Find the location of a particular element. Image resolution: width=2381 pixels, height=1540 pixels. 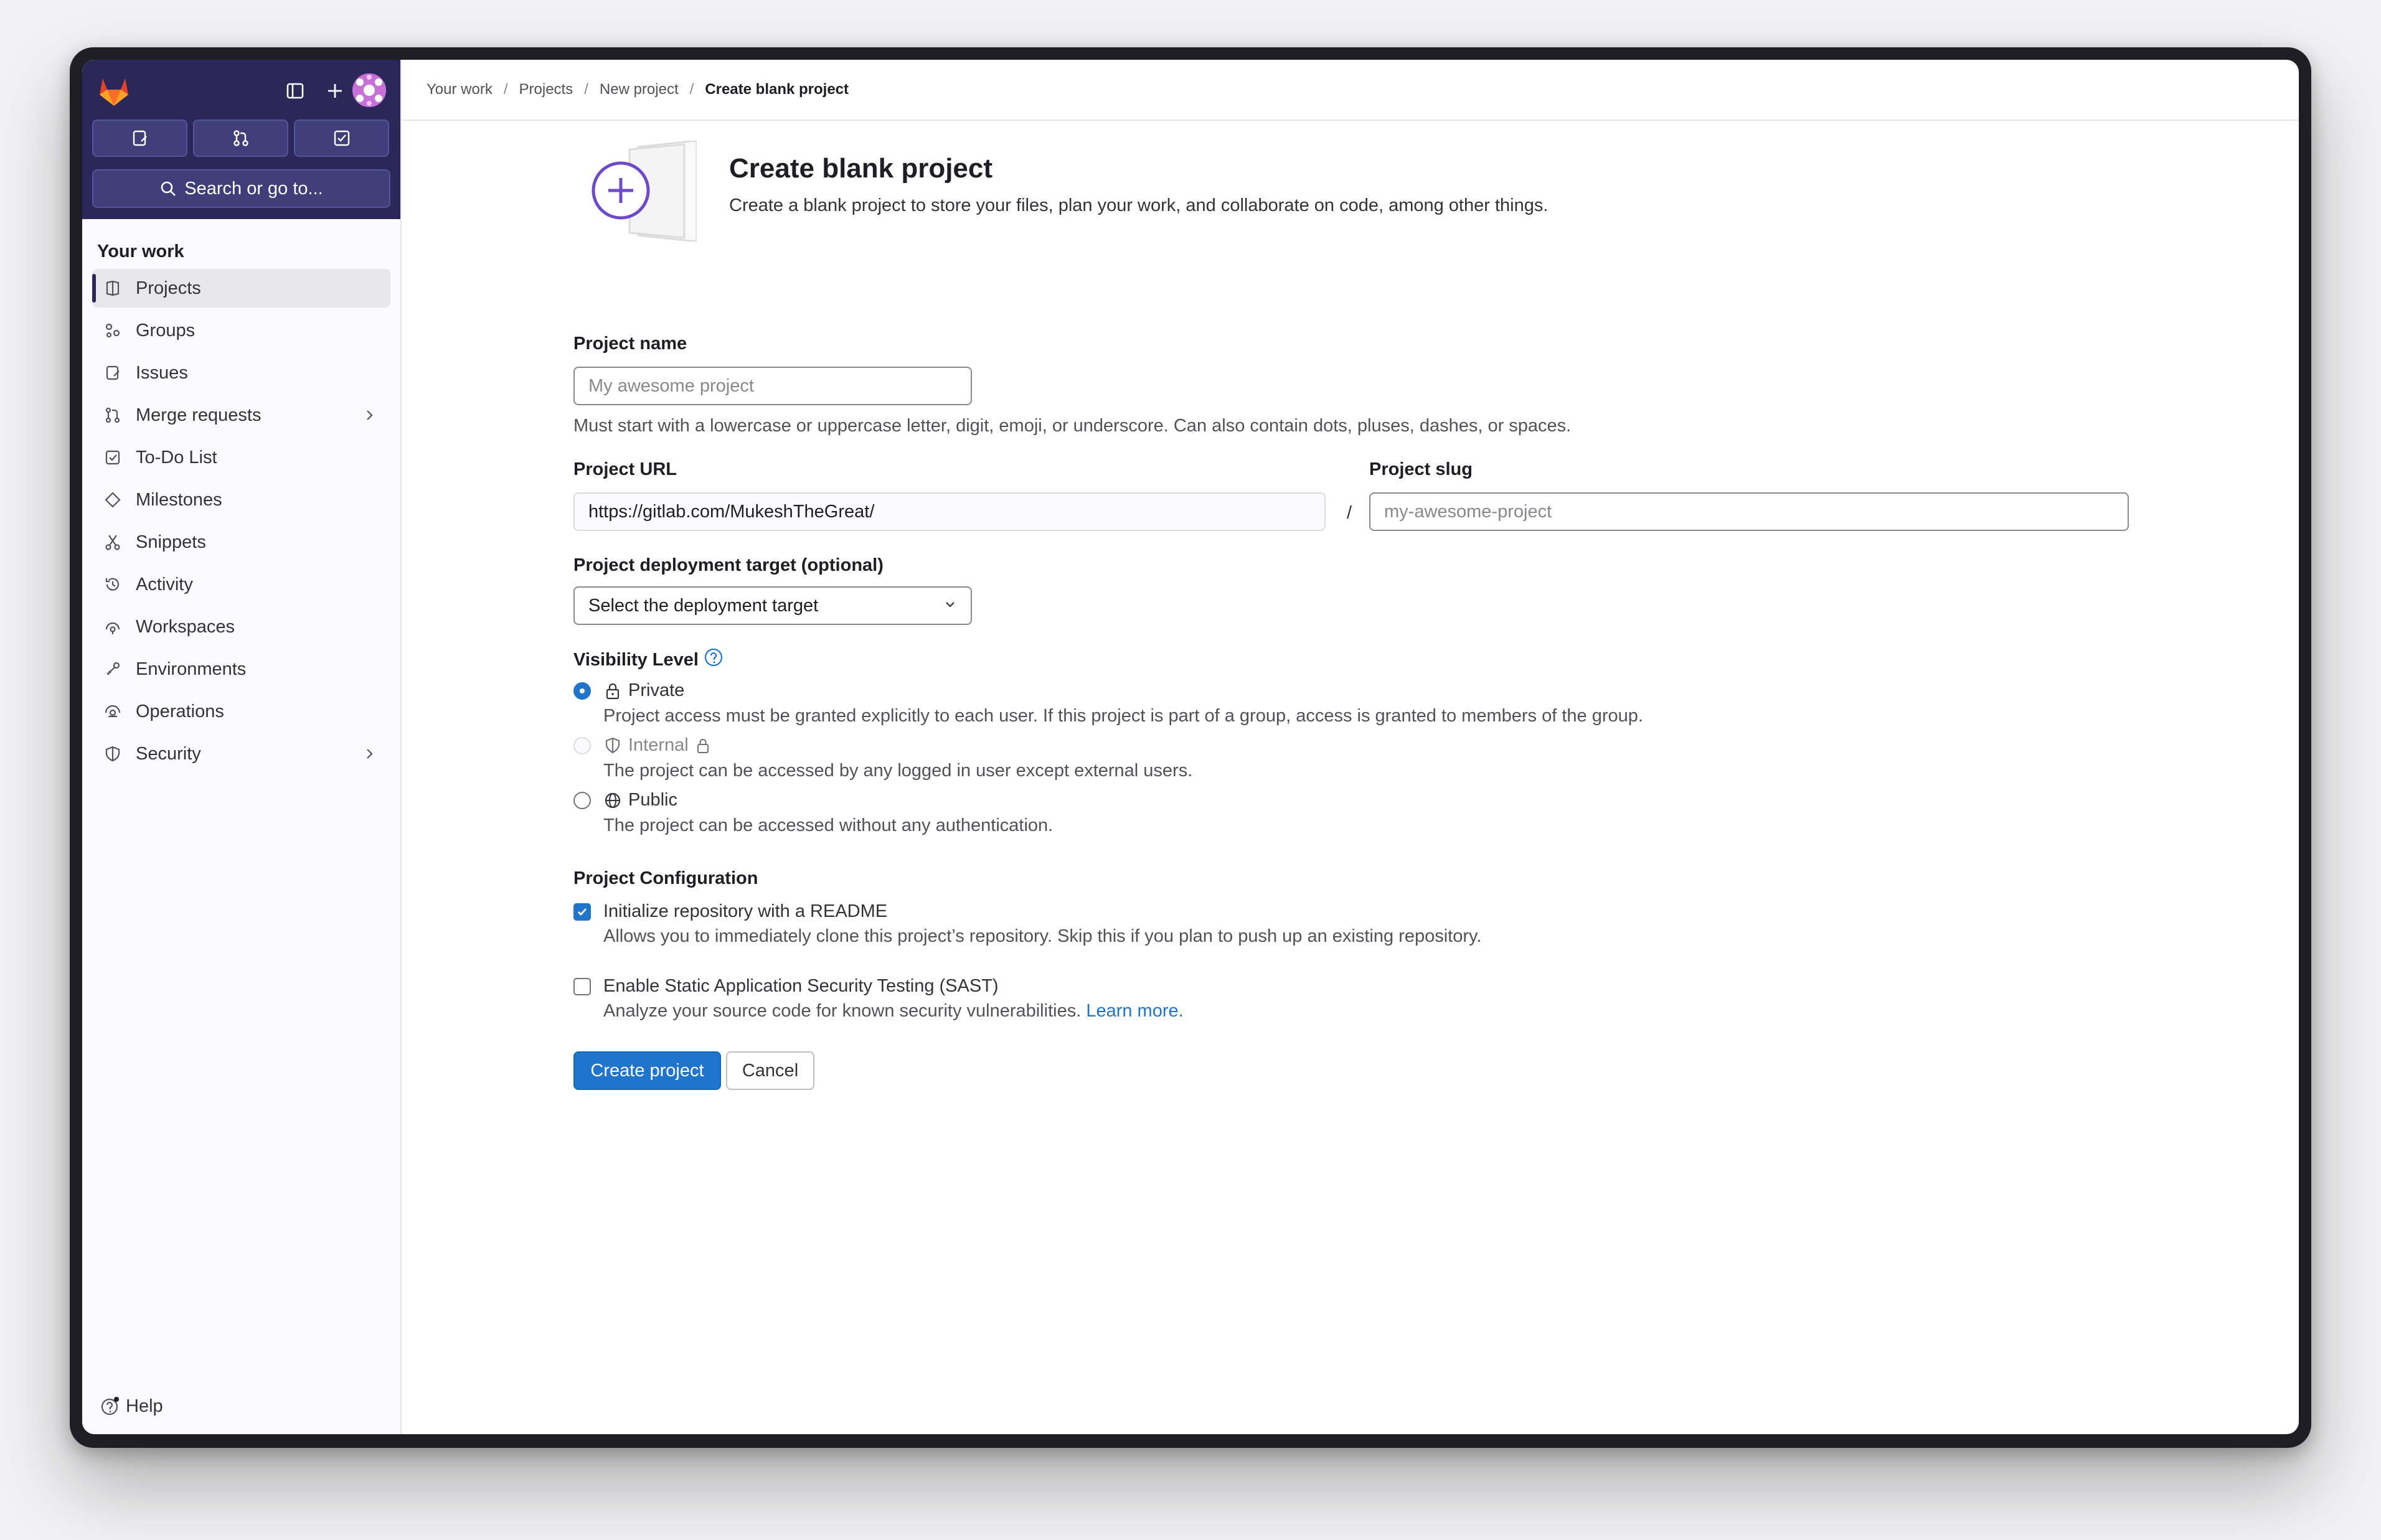

sidebar-item-operations: Operations is located at coordinates (241, 711).